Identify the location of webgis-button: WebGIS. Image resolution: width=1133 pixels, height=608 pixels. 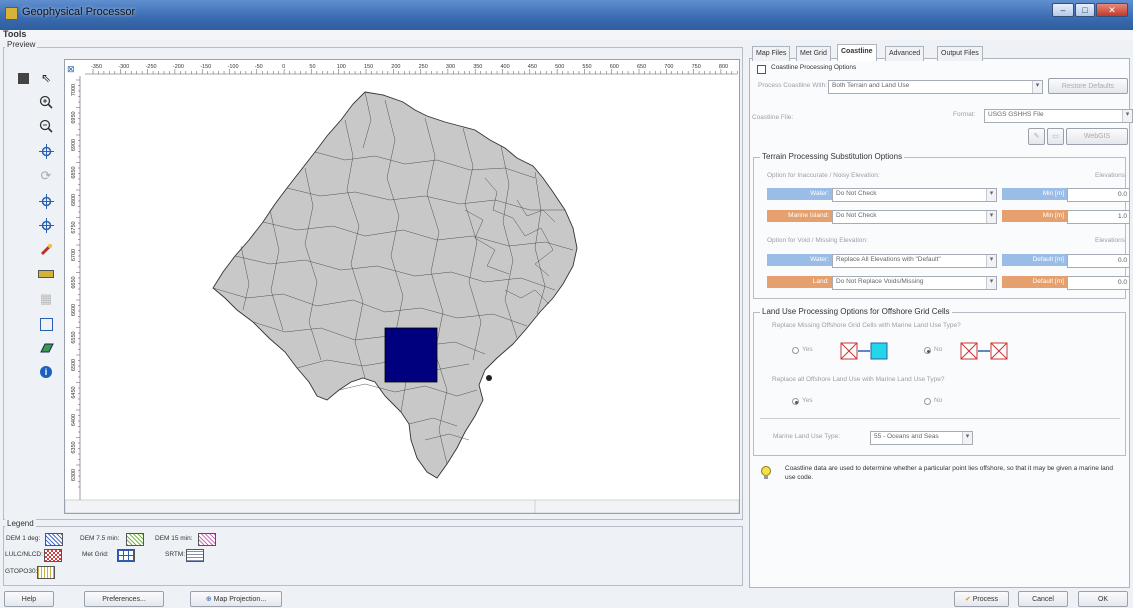
(1097, 136).